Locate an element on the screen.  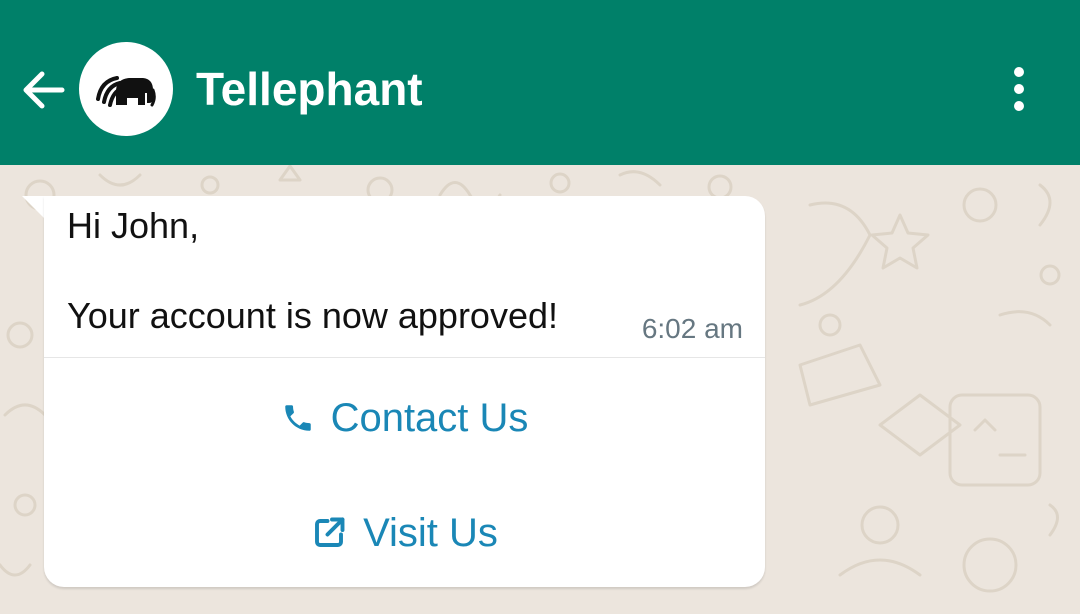
external-link-icon is located at coordinates (329, 533).